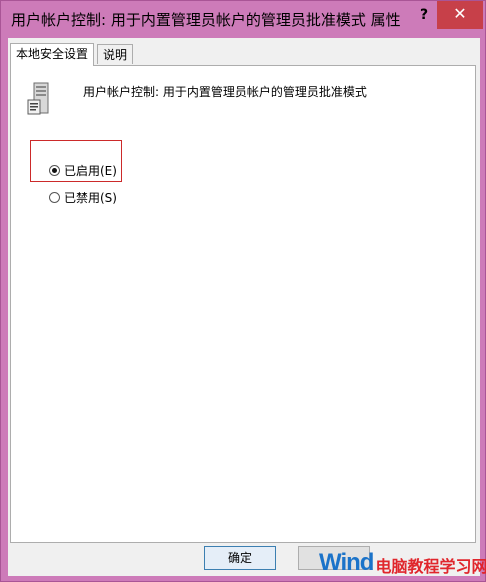 The image size is (486, 582). Describe the element at coordinates (206, 20) in the screenshot. I see `window-title: 用户帐户控制: 用于内置管理员帐户的管理员批准模式 属性` at that location.